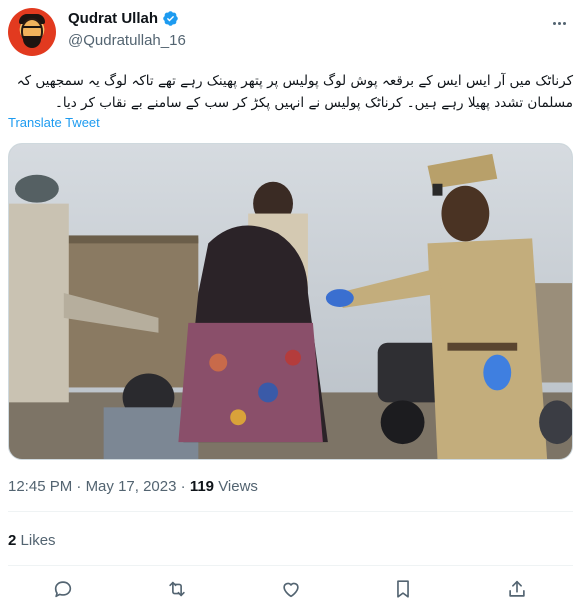 The image size is (581, 607). I want to click on likes-label: Likes, so click(38, 540).